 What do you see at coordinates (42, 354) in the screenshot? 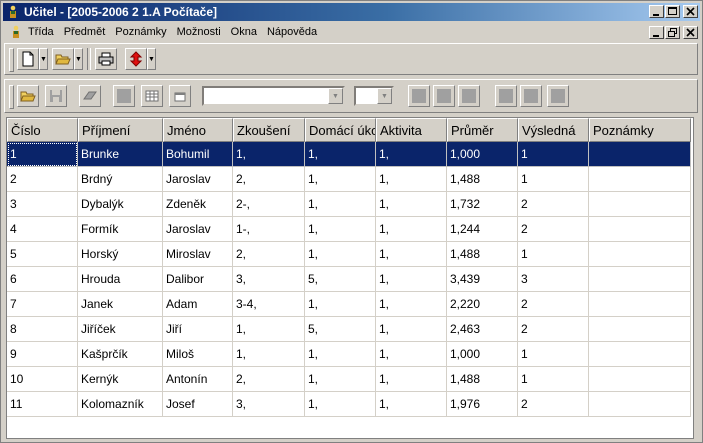
I see `cell-col-cislo: 9` at bounding box center [42, 354].